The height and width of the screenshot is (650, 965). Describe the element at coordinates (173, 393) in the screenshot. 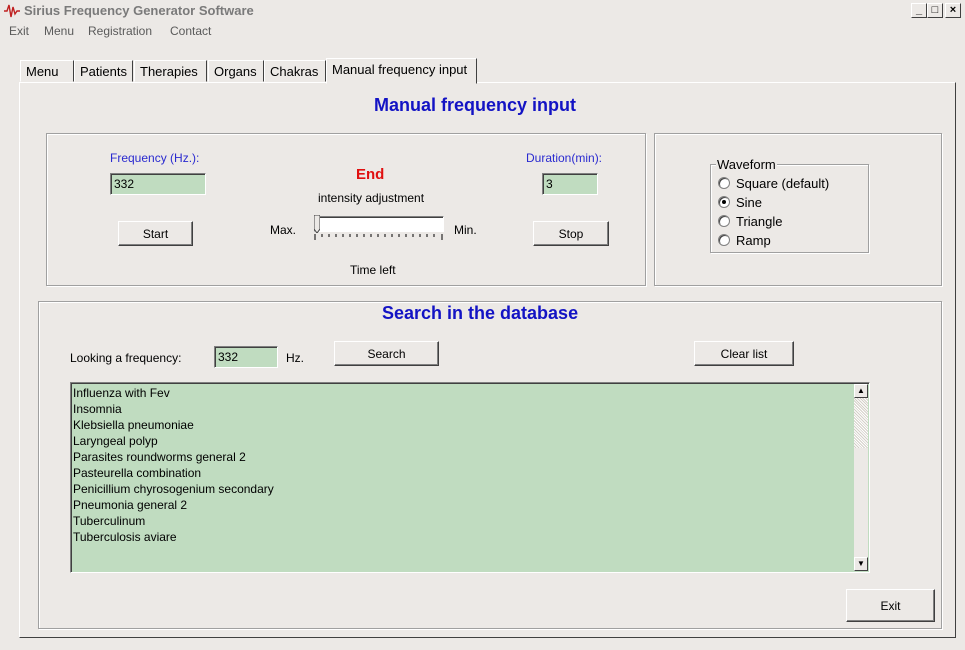

I see `list-item: Influenza with Fev` at that location.